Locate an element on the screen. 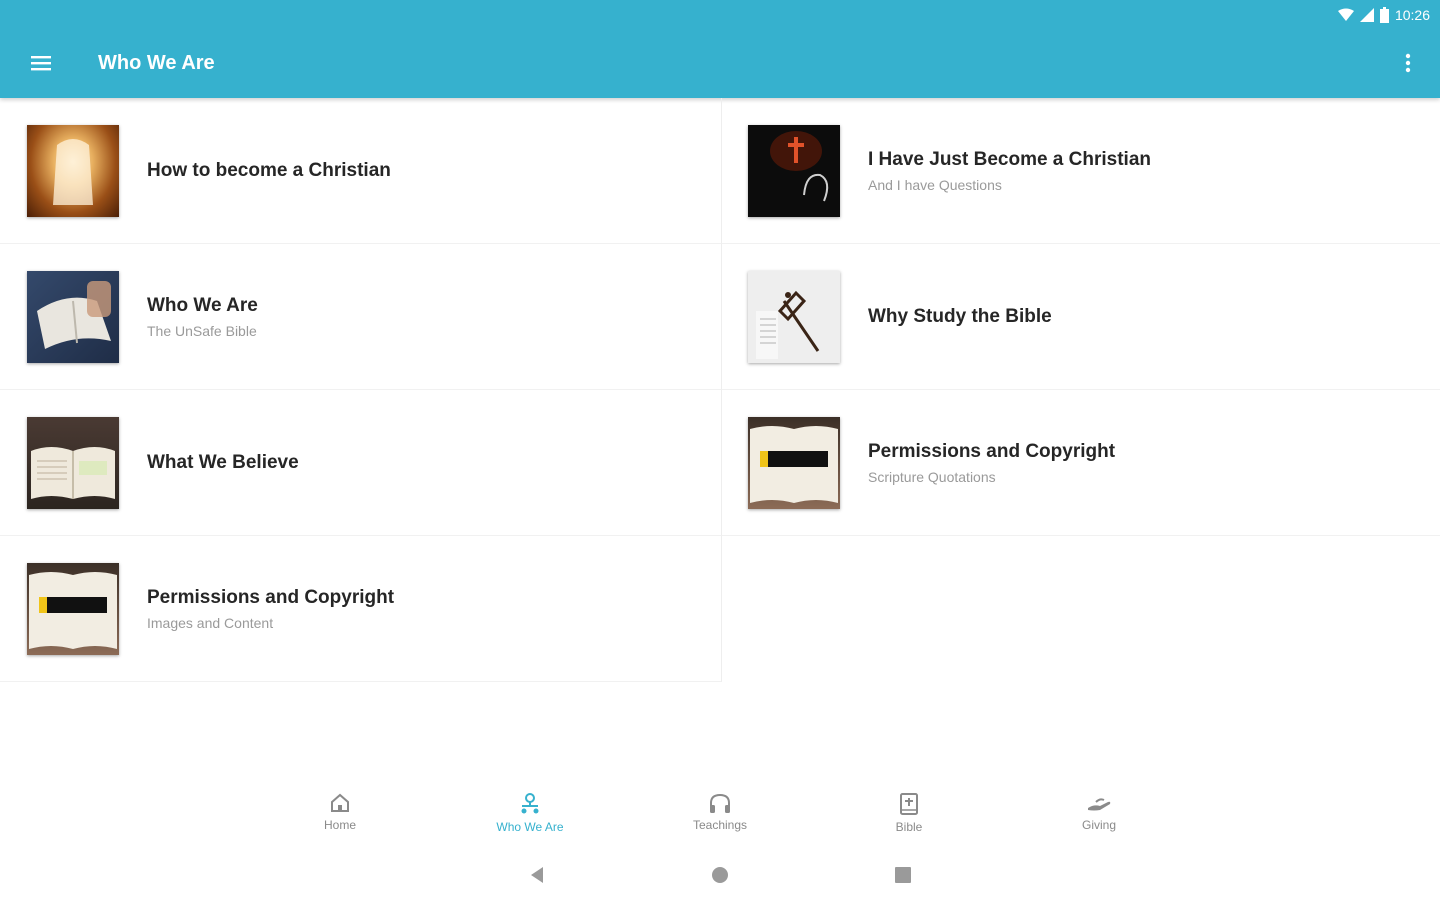  bible-icon is located at coordinates (909, 804).